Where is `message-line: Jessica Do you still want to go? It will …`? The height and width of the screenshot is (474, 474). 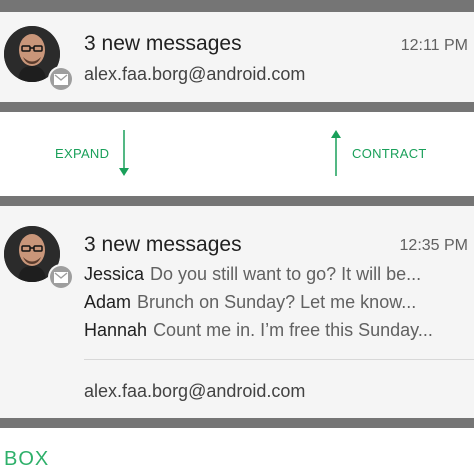 message-line: Jessica Do you still want to go? It will … is located at coordinates (279, 274).